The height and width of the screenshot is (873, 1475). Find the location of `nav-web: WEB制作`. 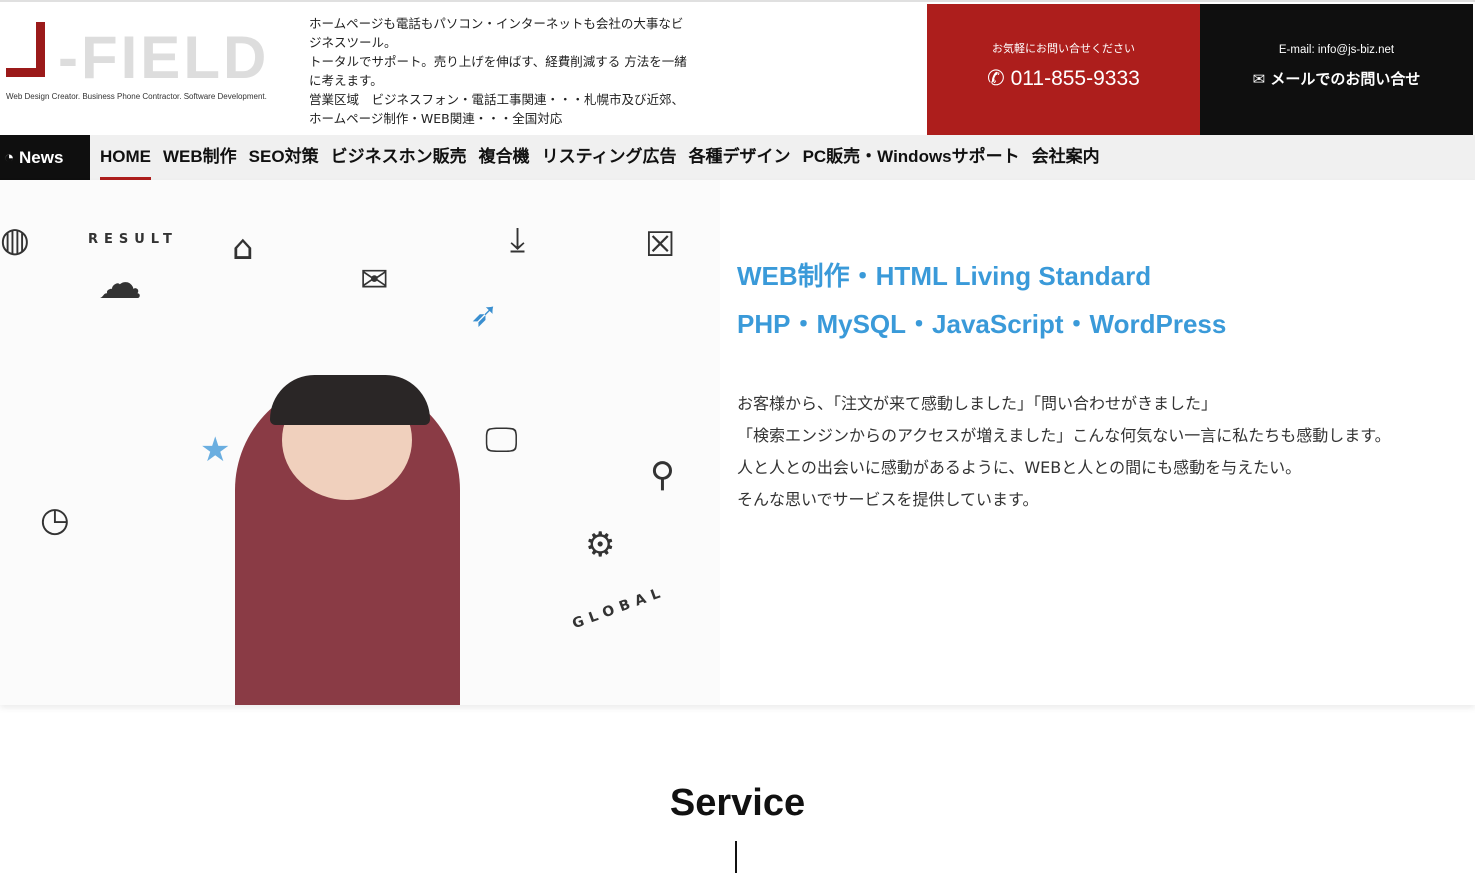

nav-web: WEB制作 is located at coordinates (200, 157).